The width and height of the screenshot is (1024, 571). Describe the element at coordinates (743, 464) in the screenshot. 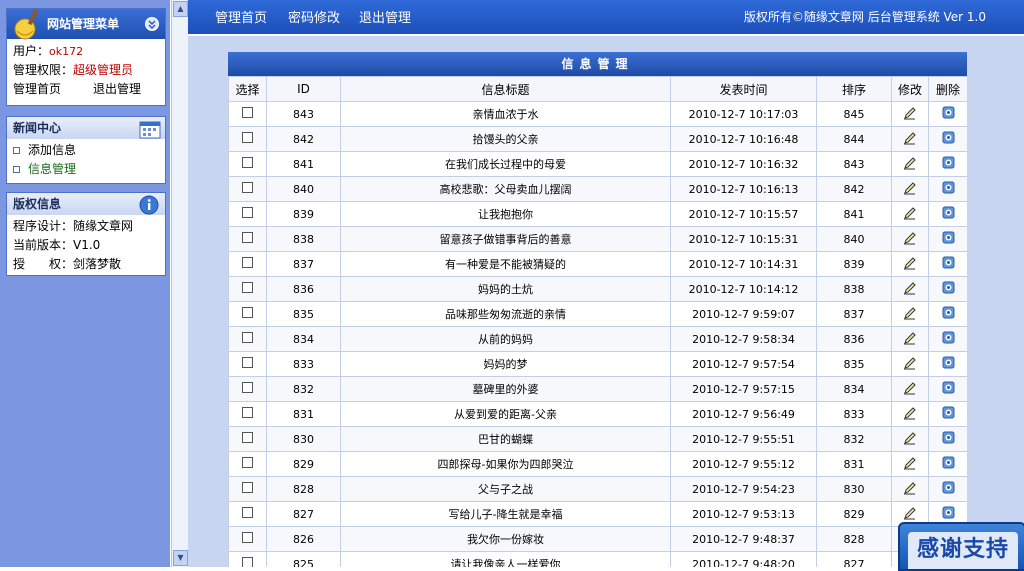

I see `row-time: 2010-12-7 9:55:12` at that location.